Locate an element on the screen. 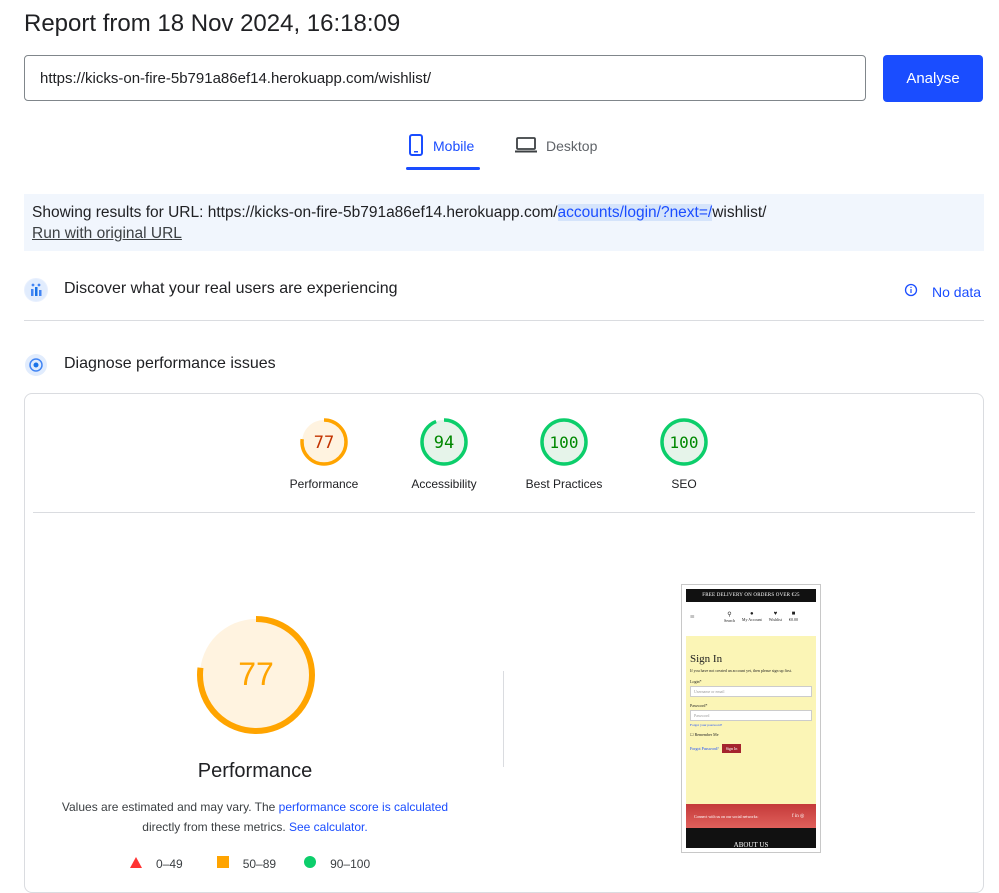  screenshot-signin-button: Sign In is located at coordinates (731, 748).